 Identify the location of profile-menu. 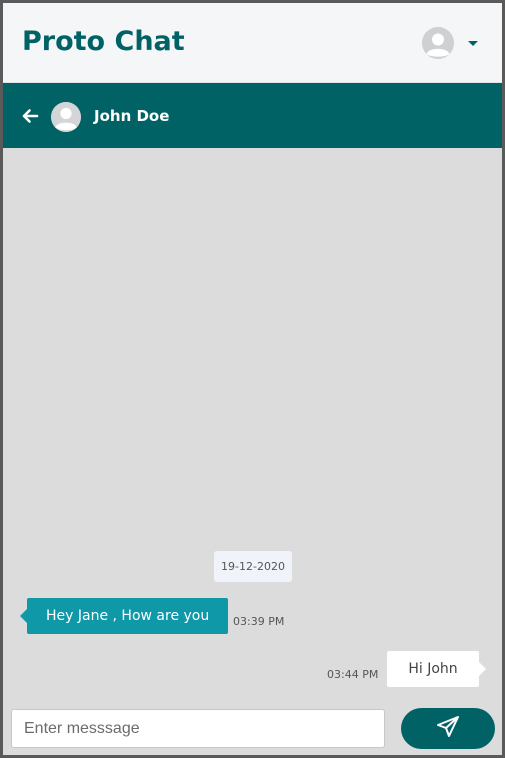
(450, 43).